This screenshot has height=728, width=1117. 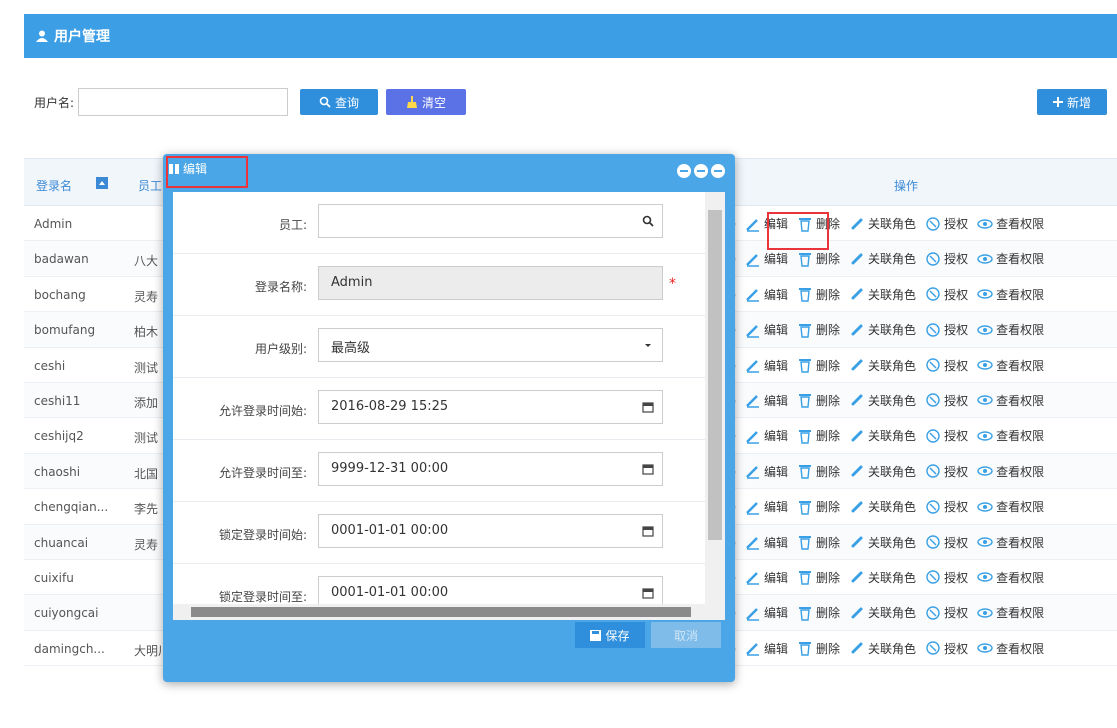 I want to click on name-cell: 北国, so click(x=146, y=473).